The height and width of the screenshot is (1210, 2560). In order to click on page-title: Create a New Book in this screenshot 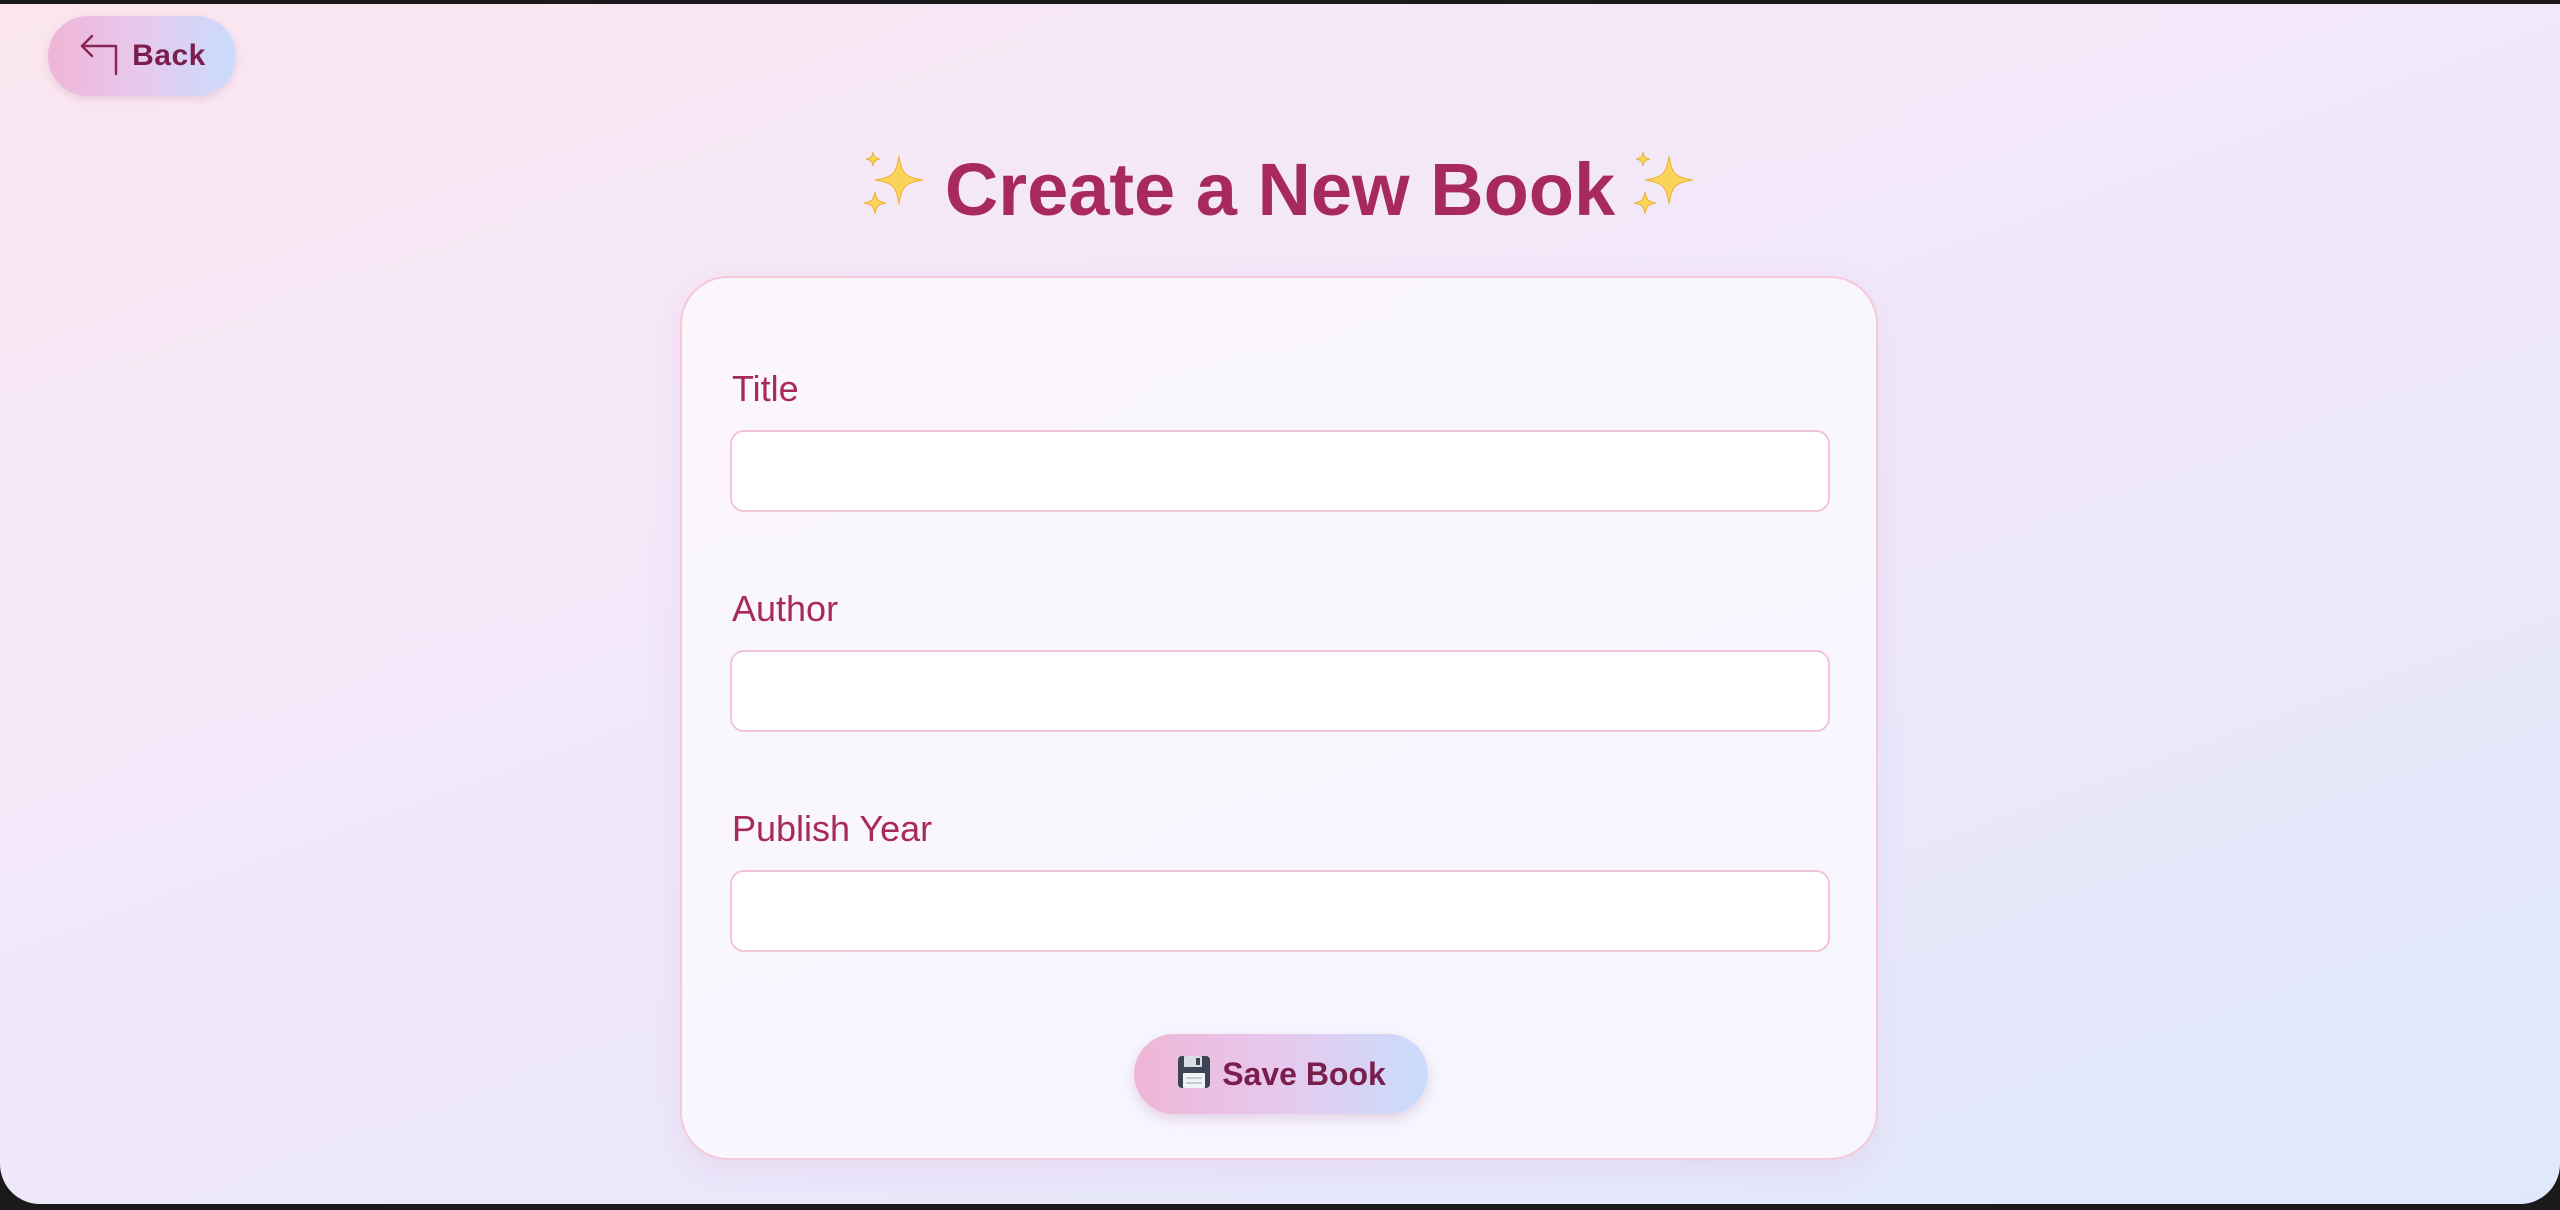, I will do `click(1280, 192)`.